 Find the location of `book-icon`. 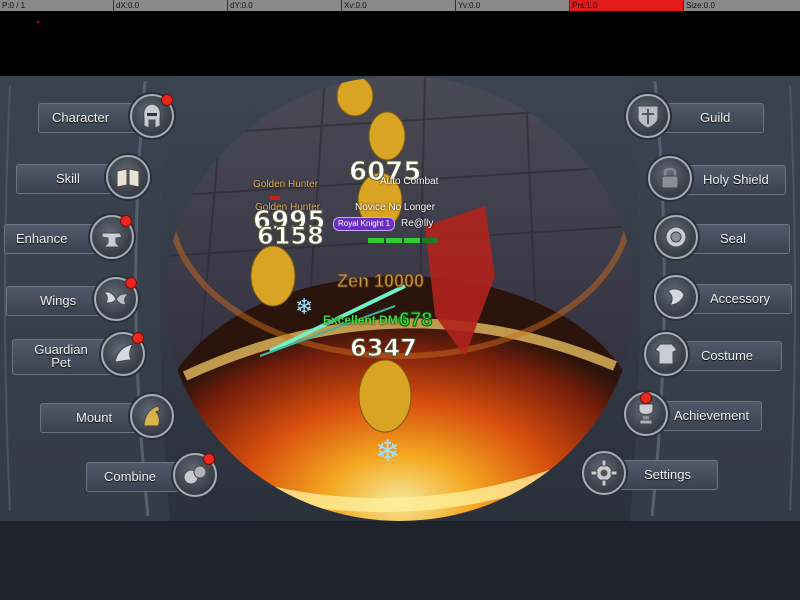

book-icon is located at coordinates (128, 177).